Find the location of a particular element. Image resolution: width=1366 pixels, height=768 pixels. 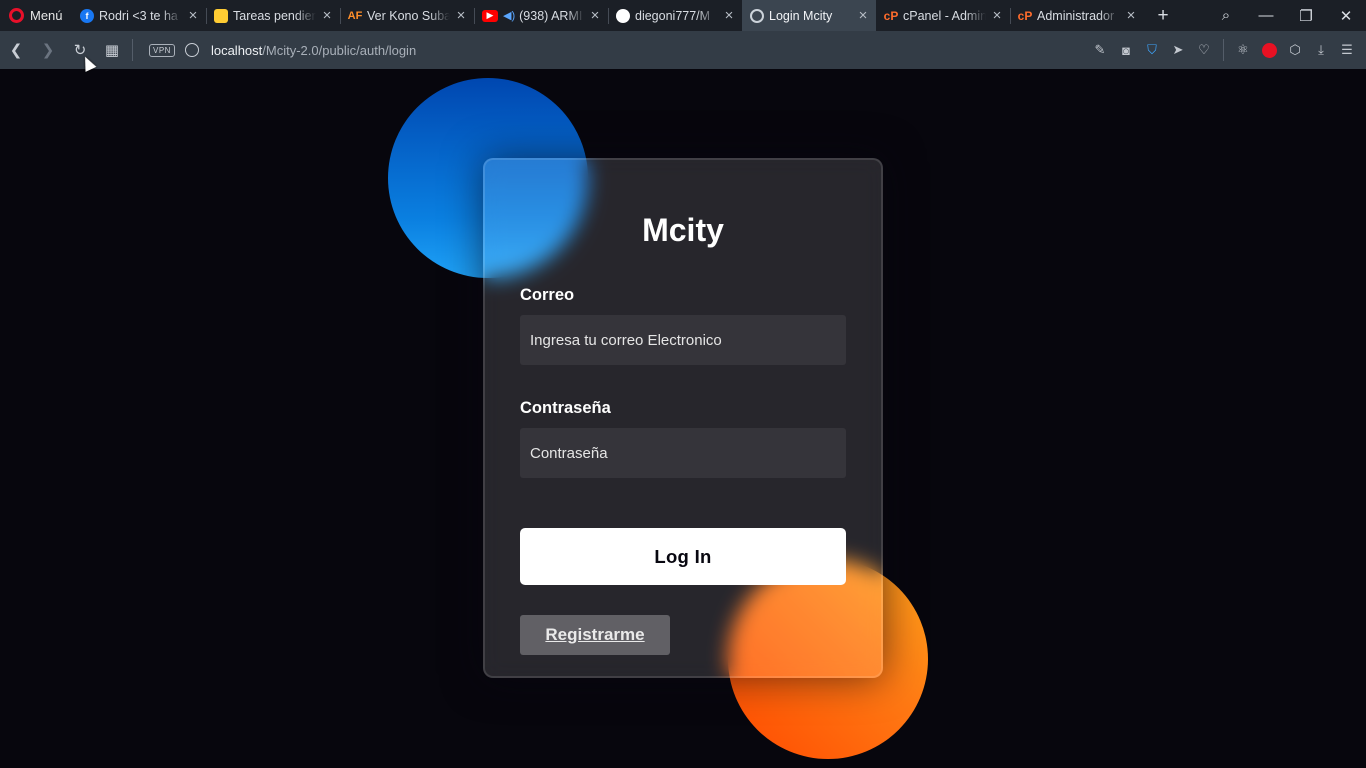

page-title: Mcity is located at coordinates (683, 230).